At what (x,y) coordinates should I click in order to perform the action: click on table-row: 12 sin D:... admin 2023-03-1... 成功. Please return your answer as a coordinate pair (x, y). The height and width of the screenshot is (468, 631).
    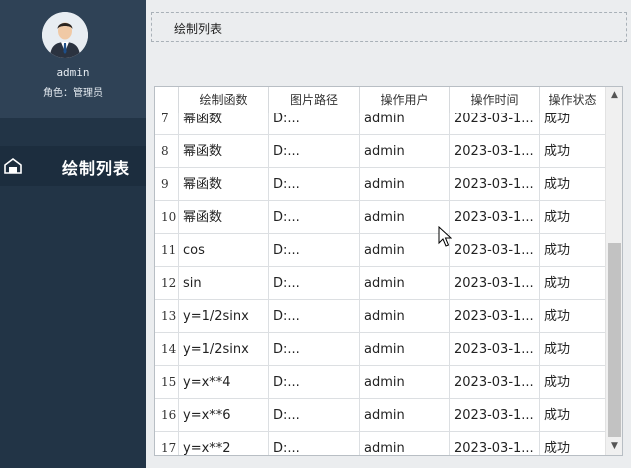
    Looking at the image, I should click on (380, 283).